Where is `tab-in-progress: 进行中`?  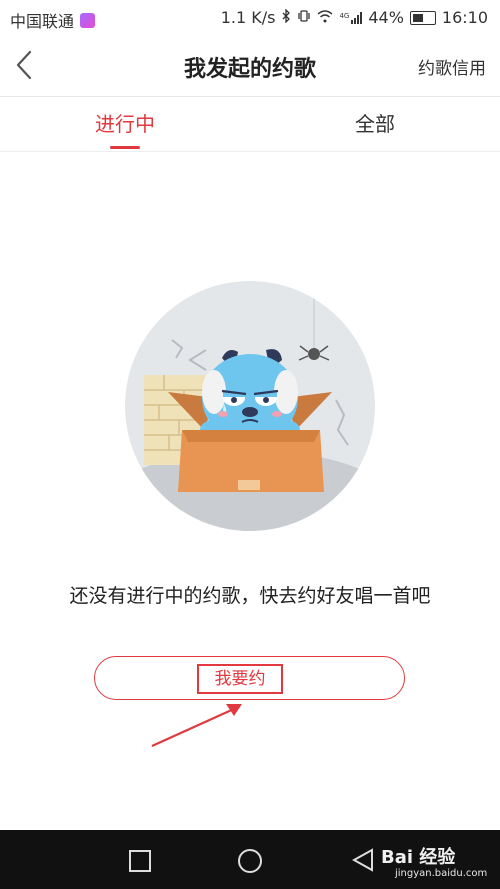
tab-in-progress: 进行中 is located at coordinates (125, 124).